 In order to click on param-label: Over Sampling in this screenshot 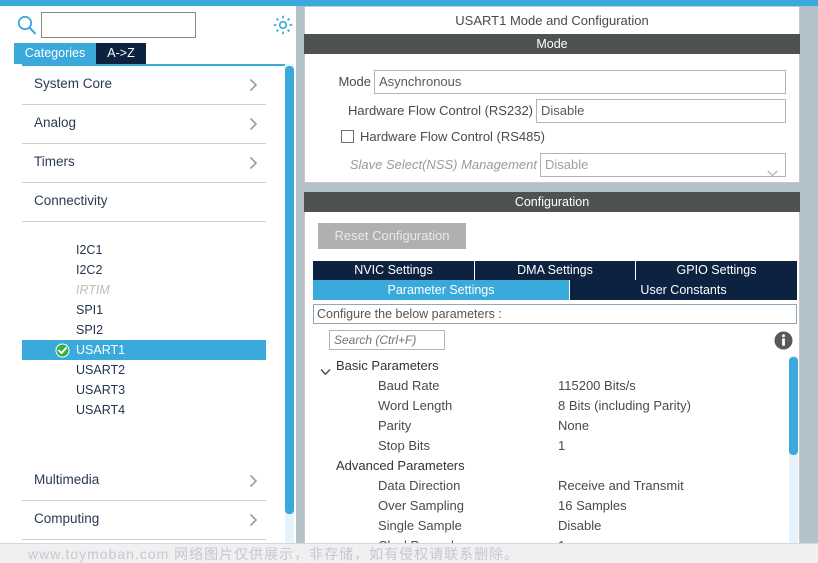, I will do `click(421, 505)`.